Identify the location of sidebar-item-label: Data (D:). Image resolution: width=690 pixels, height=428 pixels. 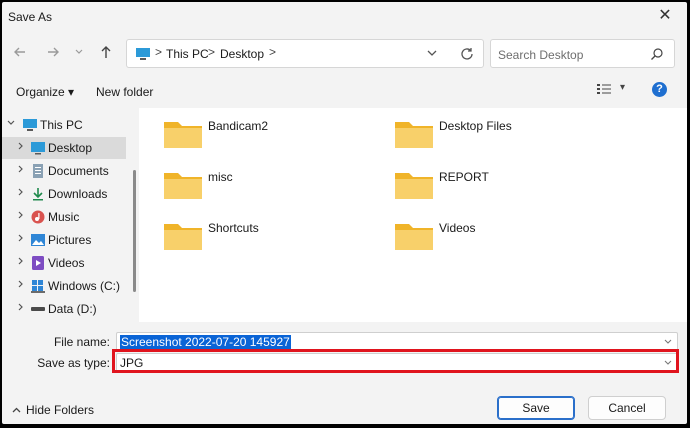
(72, 309).